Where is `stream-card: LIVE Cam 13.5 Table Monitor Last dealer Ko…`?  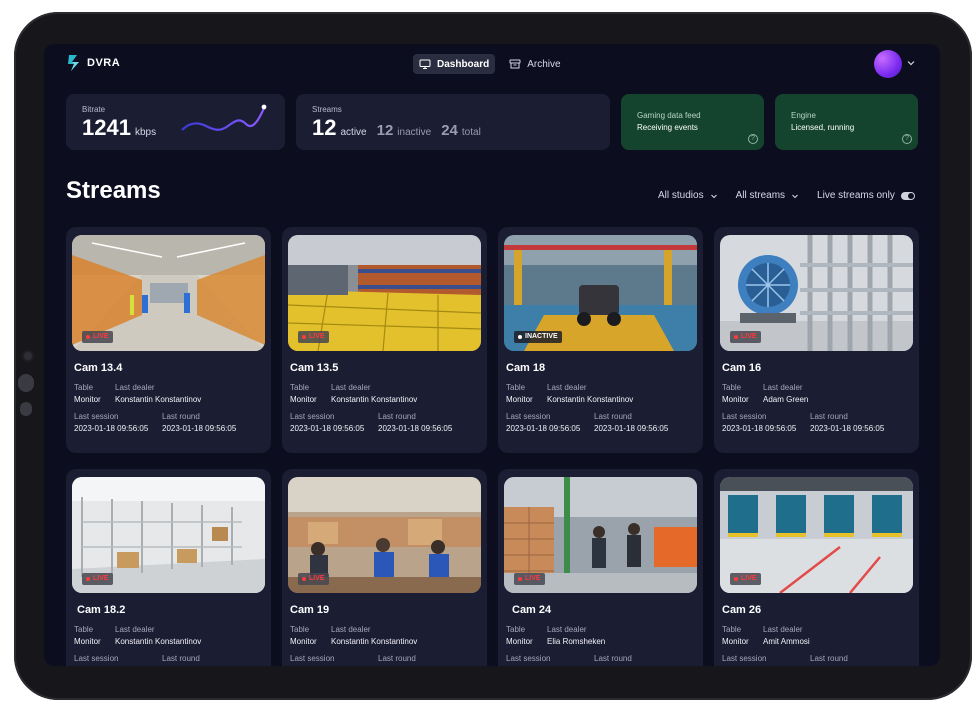
stream-card: LIVE Cam 13.5 Table Monitor Last dealer Ko… is located at coordinates (384, 340).